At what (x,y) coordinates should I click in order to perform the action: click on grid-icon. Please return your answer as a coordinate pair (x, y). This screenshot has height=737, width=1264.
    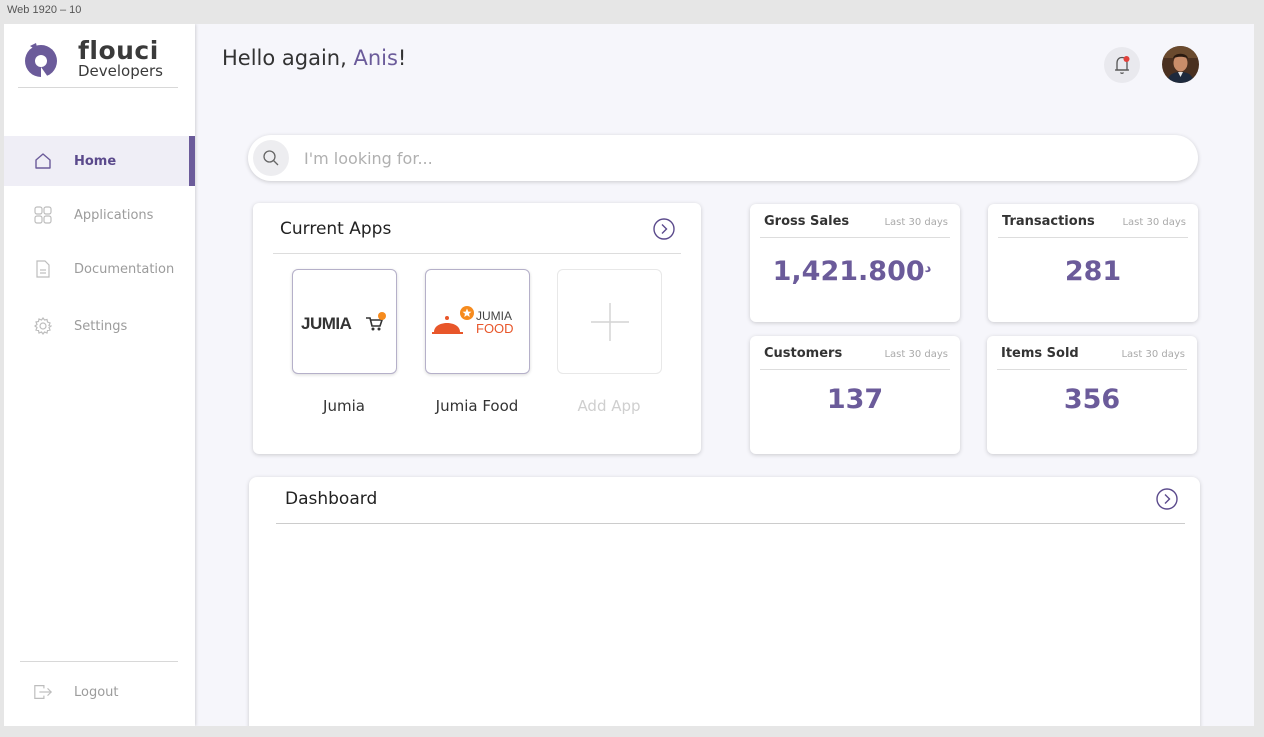
    Looking at the image, I should click on (43, 215).